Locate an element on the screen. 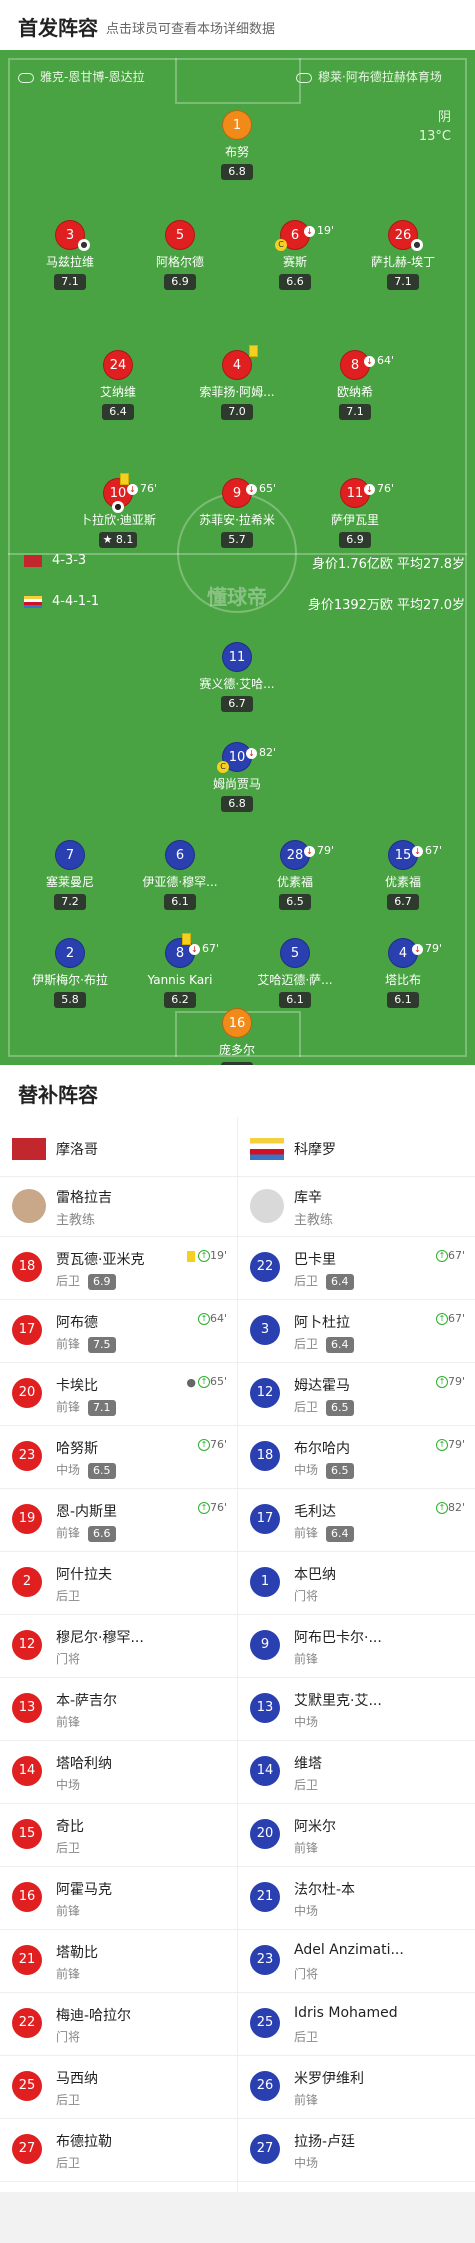  away-bench-player-18: 18 布尔哈内 中场 6.5 ↑ 79' is located at coordinates (356, 1457).